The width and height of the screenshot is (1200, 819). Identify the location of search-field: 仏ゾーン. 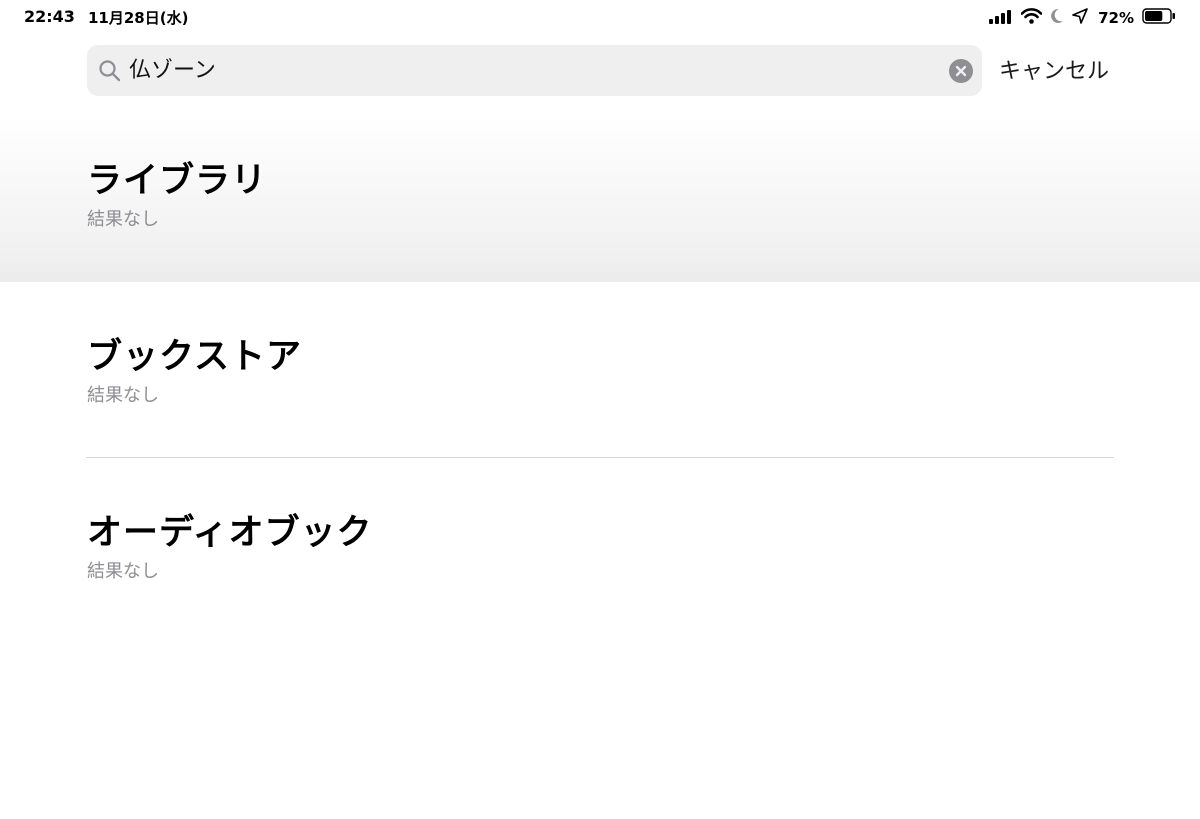
(534, 70).